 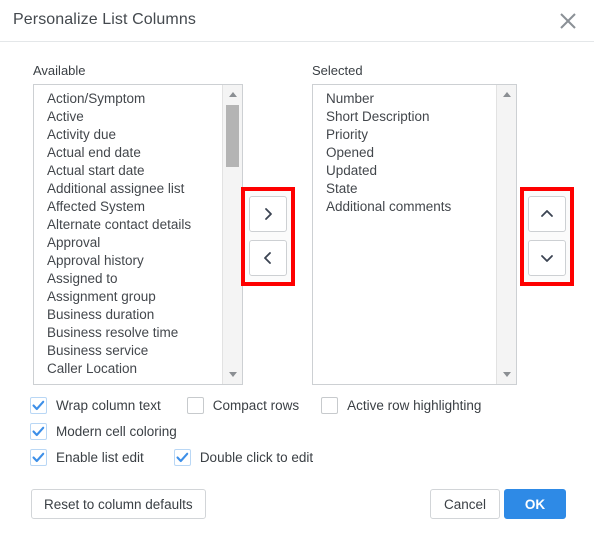 I want to click on list-item: Business duration, so click(x=127, y=315).